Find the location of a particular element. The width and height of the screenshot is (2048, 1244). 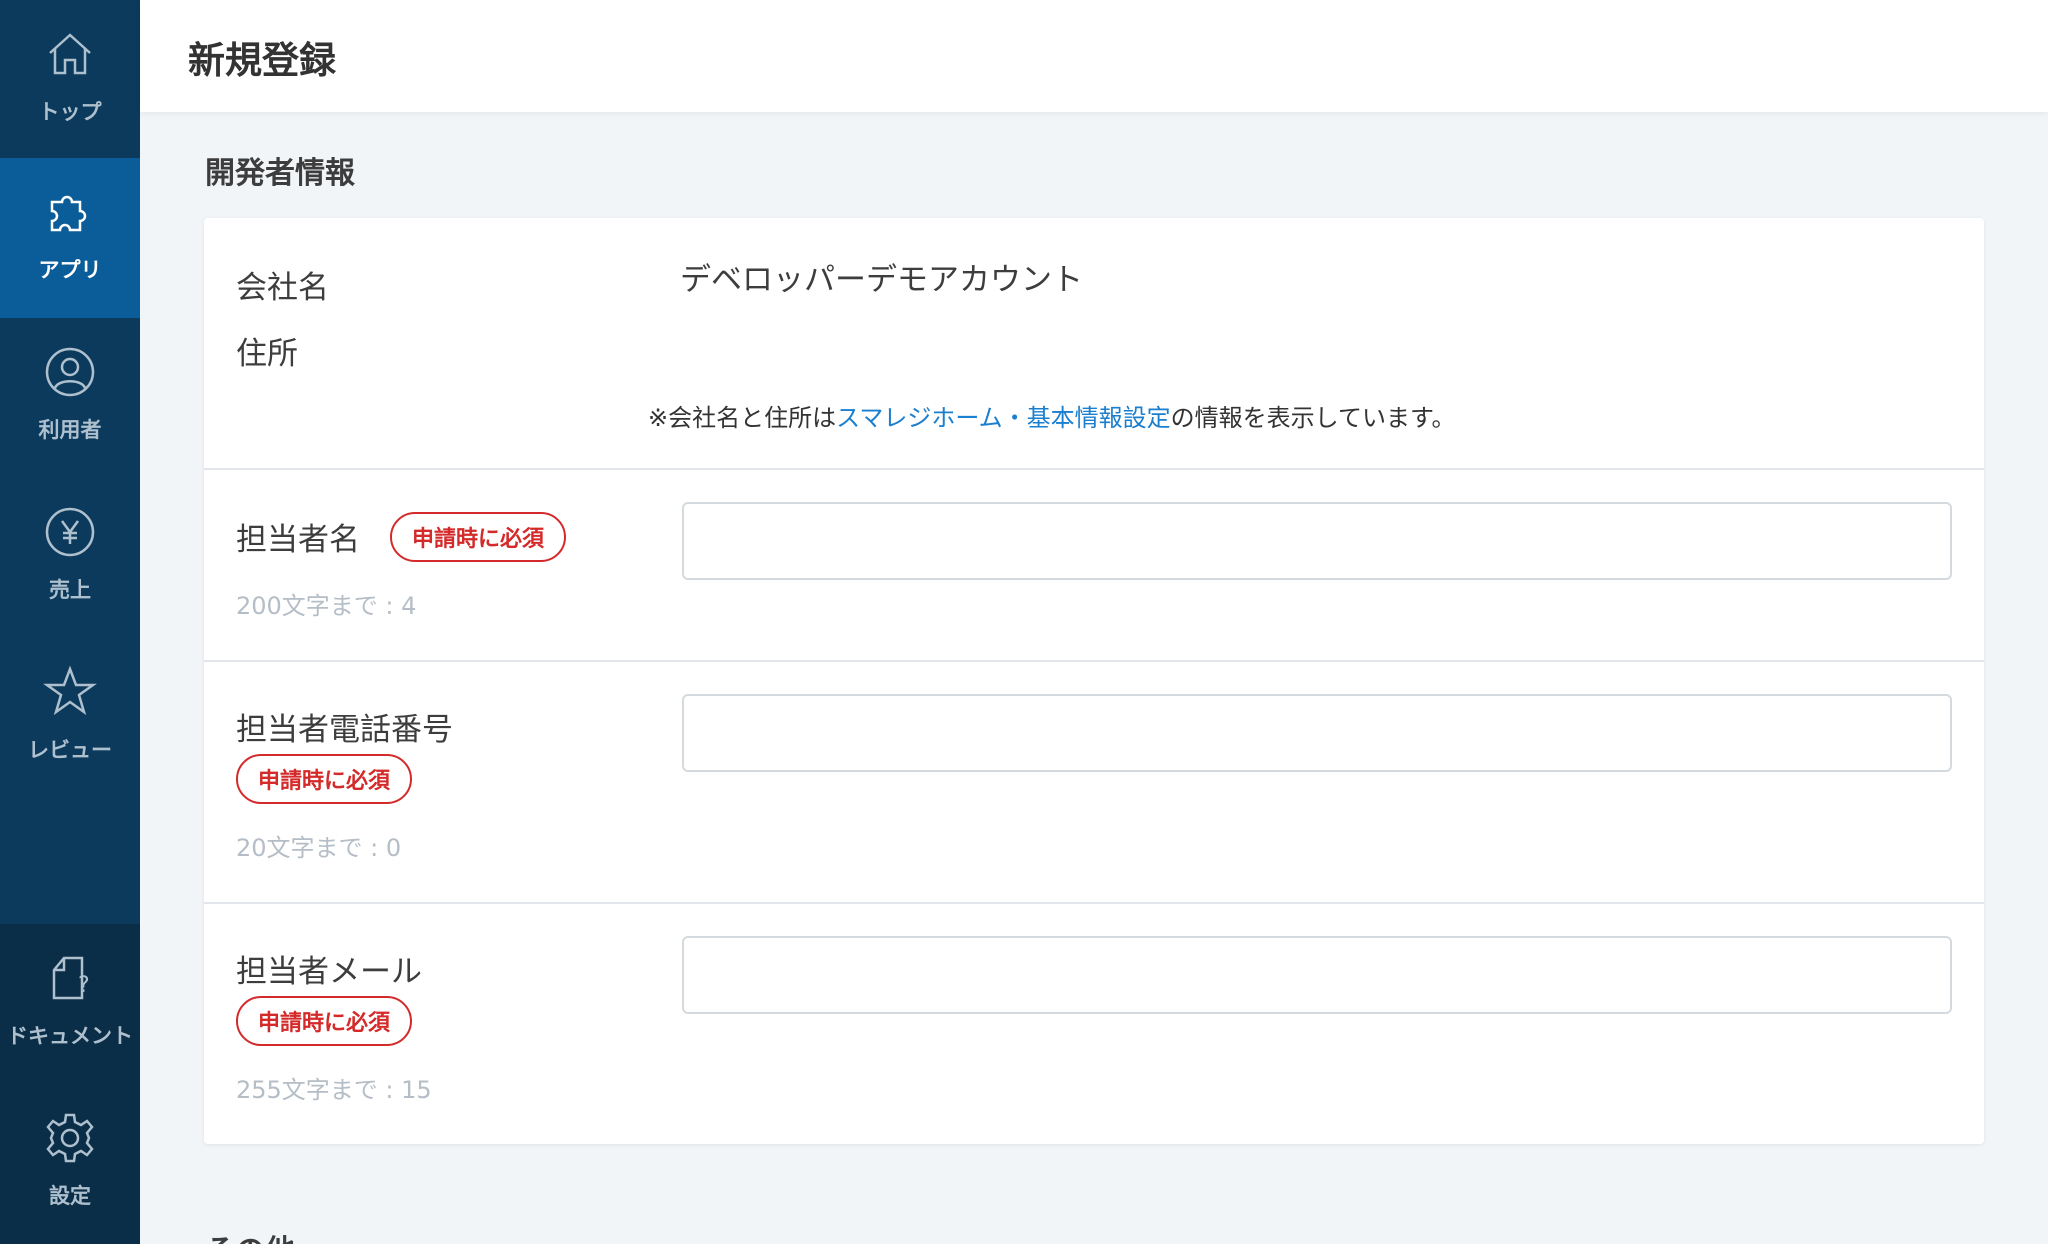

puzzle-icon is located at coordinates (68, 213).